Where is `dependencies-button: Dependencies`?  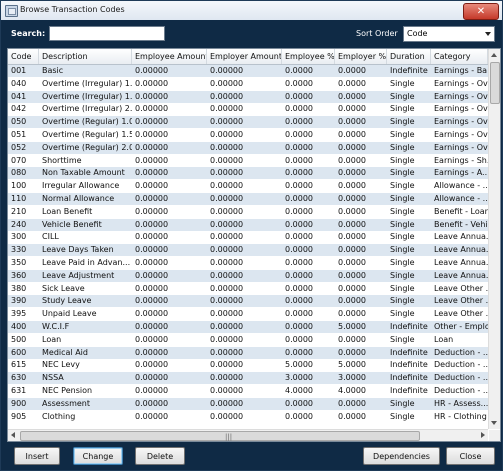
dependencies-button: Dependencies is located at coordinates (401, 456).